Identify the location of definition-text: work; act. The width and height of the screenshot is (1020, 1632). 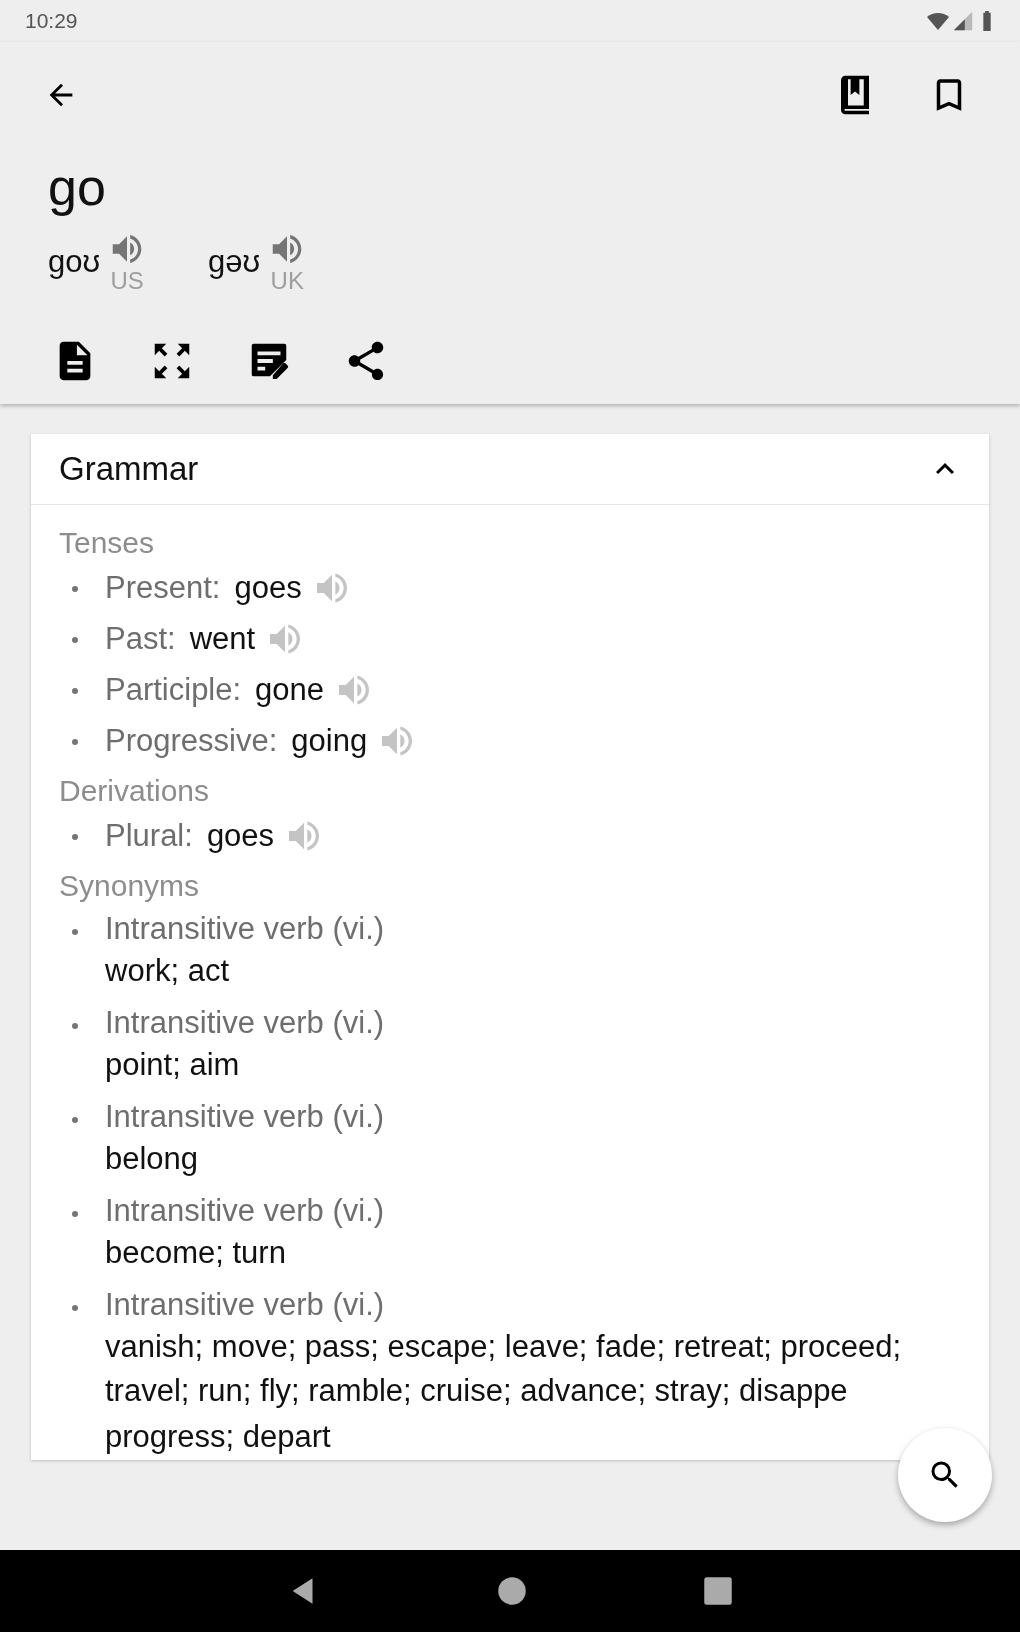
(168, 971).